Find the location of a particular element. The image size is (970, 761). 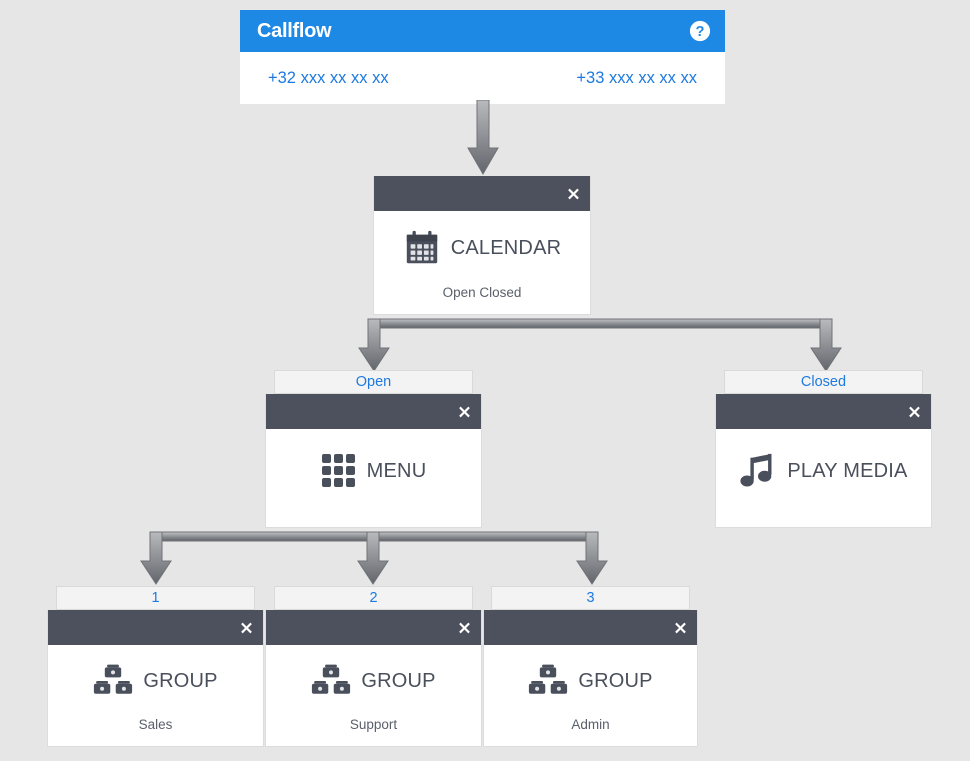

branch-label-closed: Closed is located at coordinates (823, 382).